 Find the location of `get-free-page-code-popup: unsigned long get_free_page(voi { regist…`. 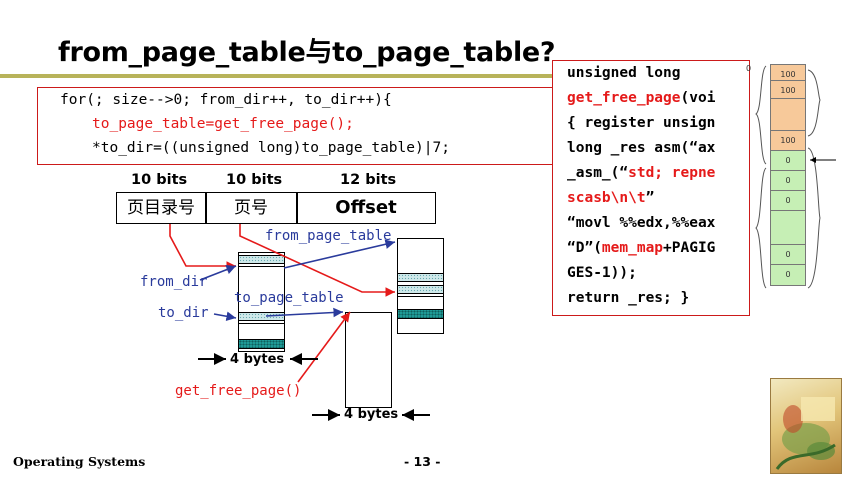

get-free-page-code-popup: unsigned long get_free_page(voi { regist… is located at coordinates (651, 188).